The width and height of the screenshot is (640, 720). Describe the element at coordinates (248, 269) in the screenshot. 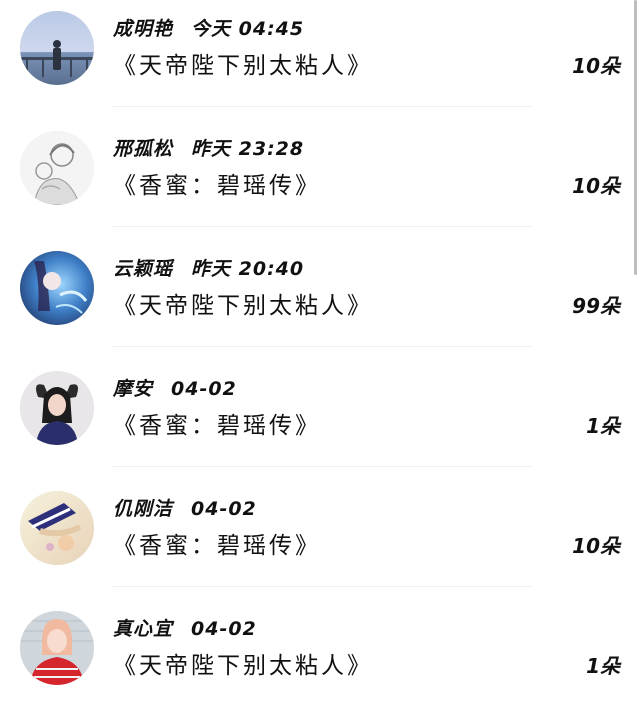

I see `timestamp: 昨天 20:40` at that location.